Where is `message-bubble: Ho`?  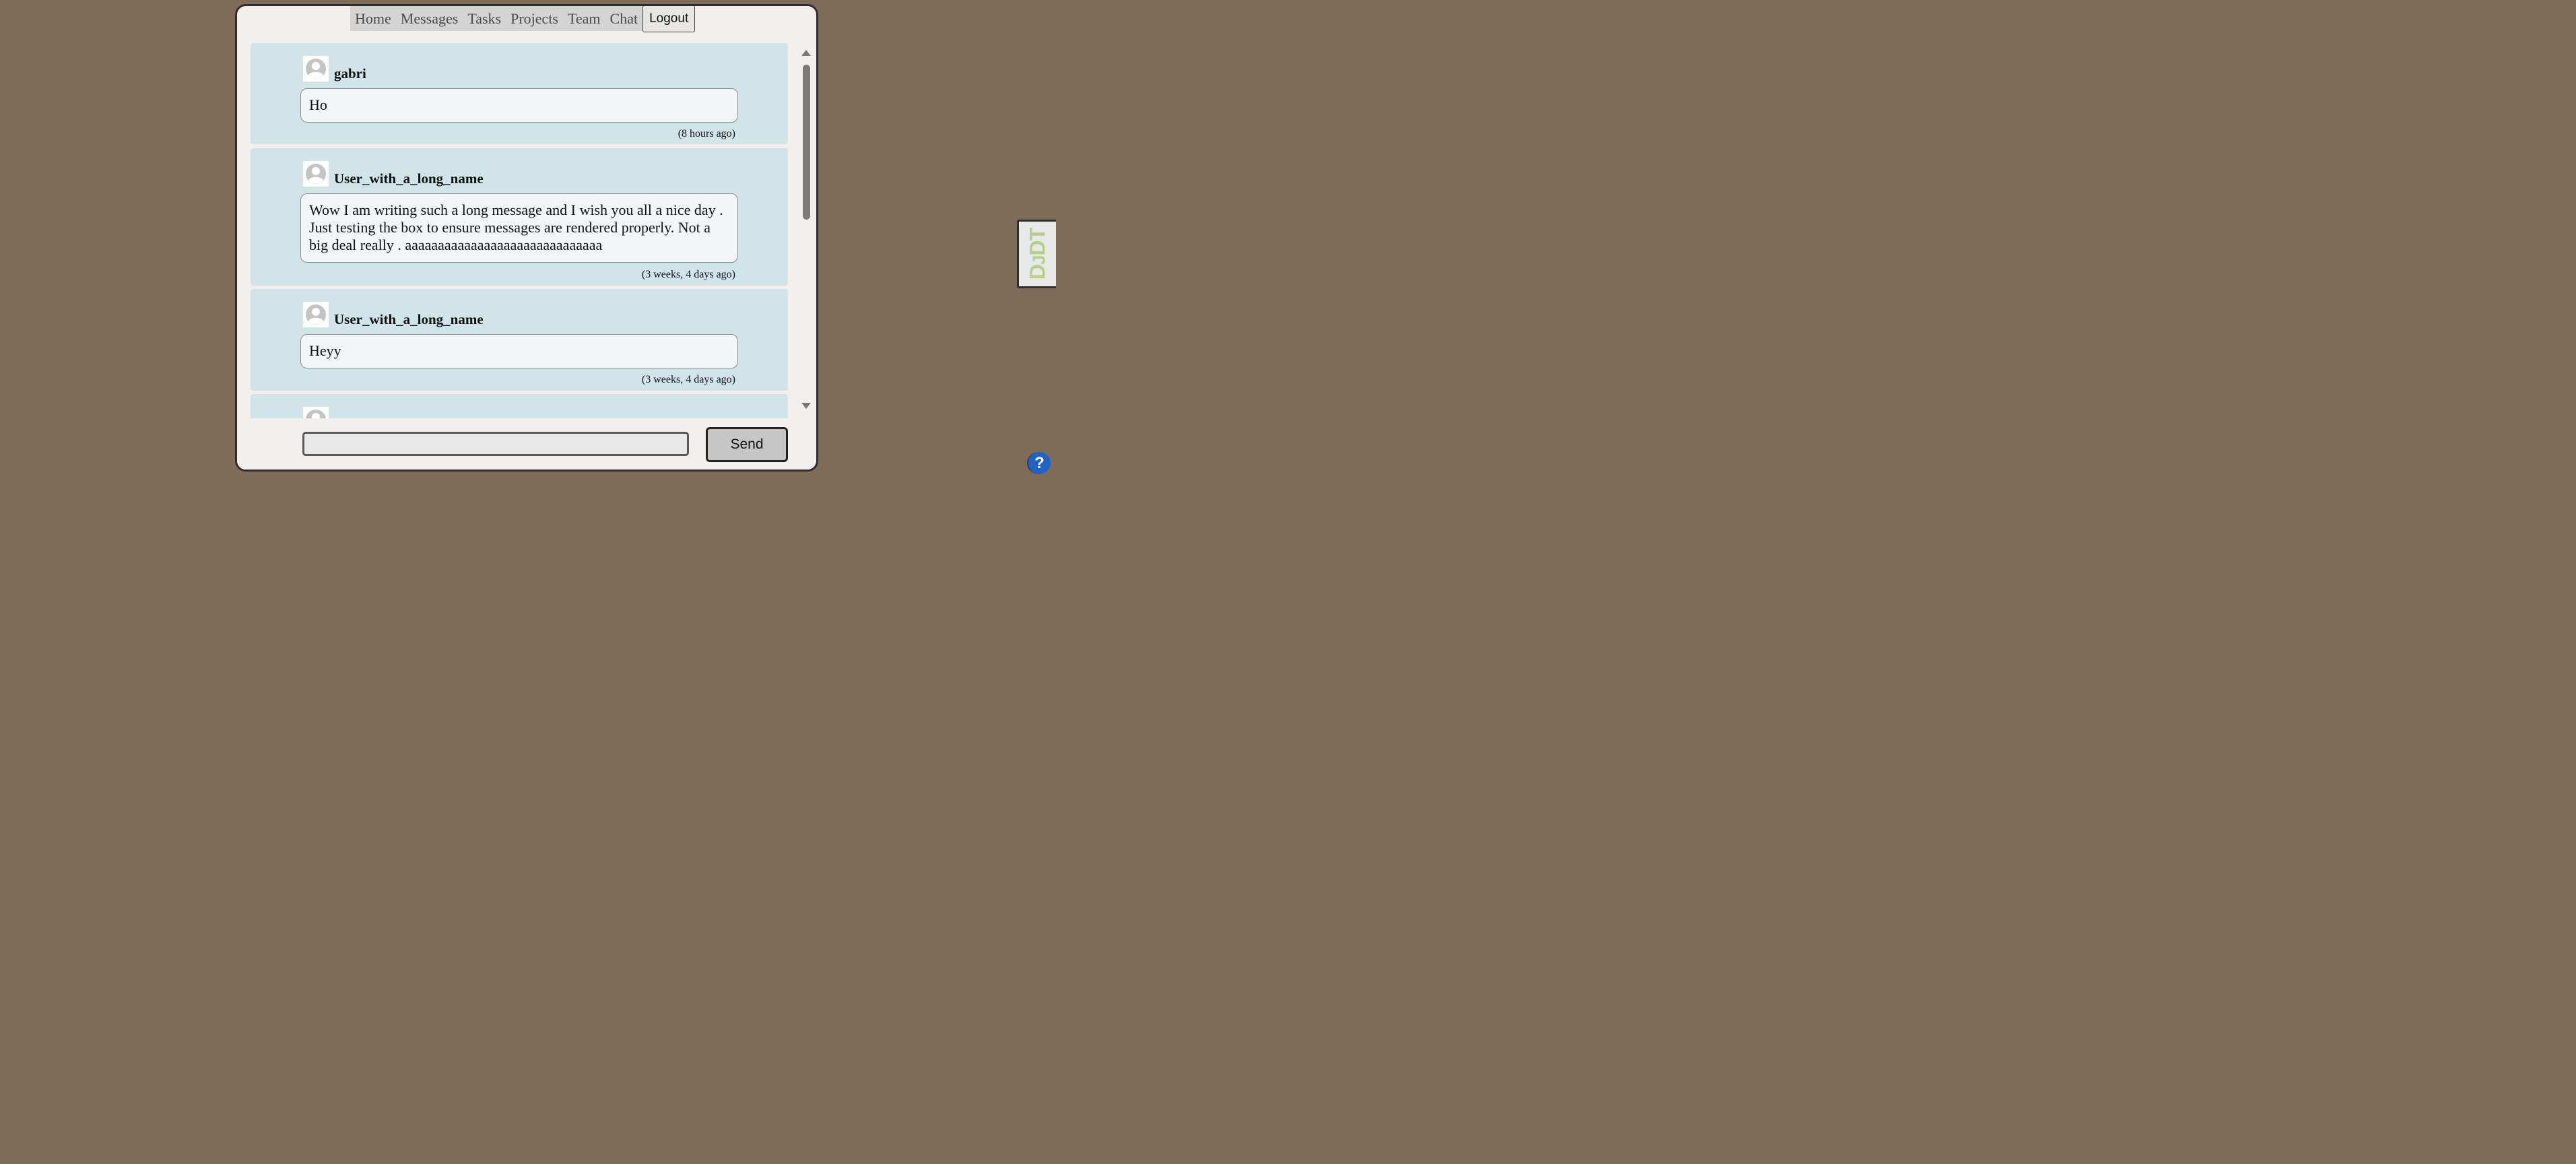 message-bubble: Ho is located at coordinates (519, 106).